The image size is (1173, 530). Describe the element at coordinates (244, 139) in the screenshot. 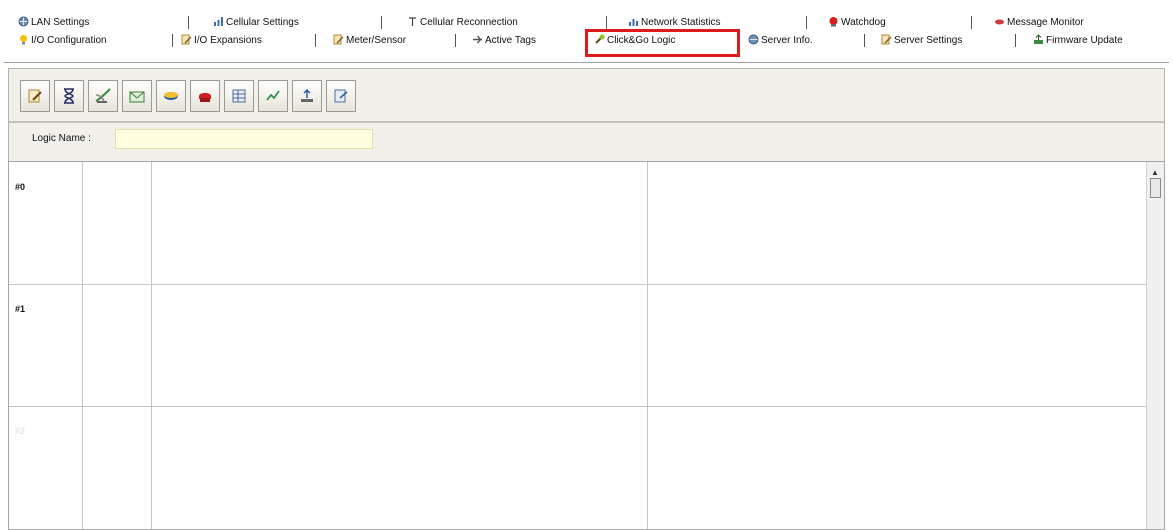

I see `logic-name-input` at that location.